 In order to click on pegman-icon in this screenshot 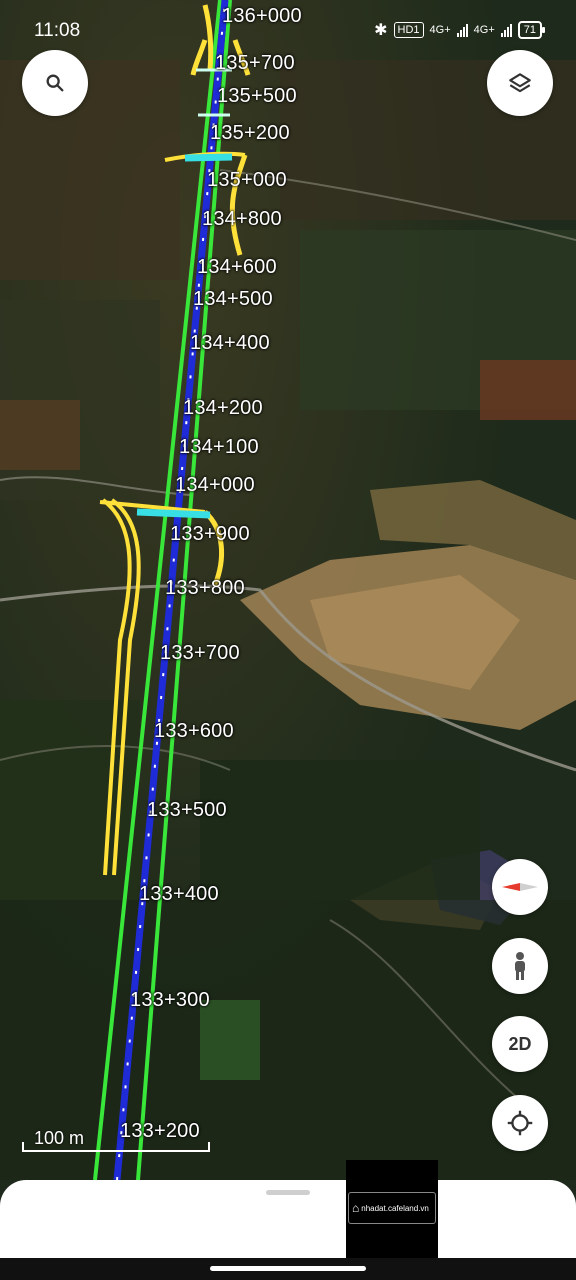, I will do `click(520, 966)`.